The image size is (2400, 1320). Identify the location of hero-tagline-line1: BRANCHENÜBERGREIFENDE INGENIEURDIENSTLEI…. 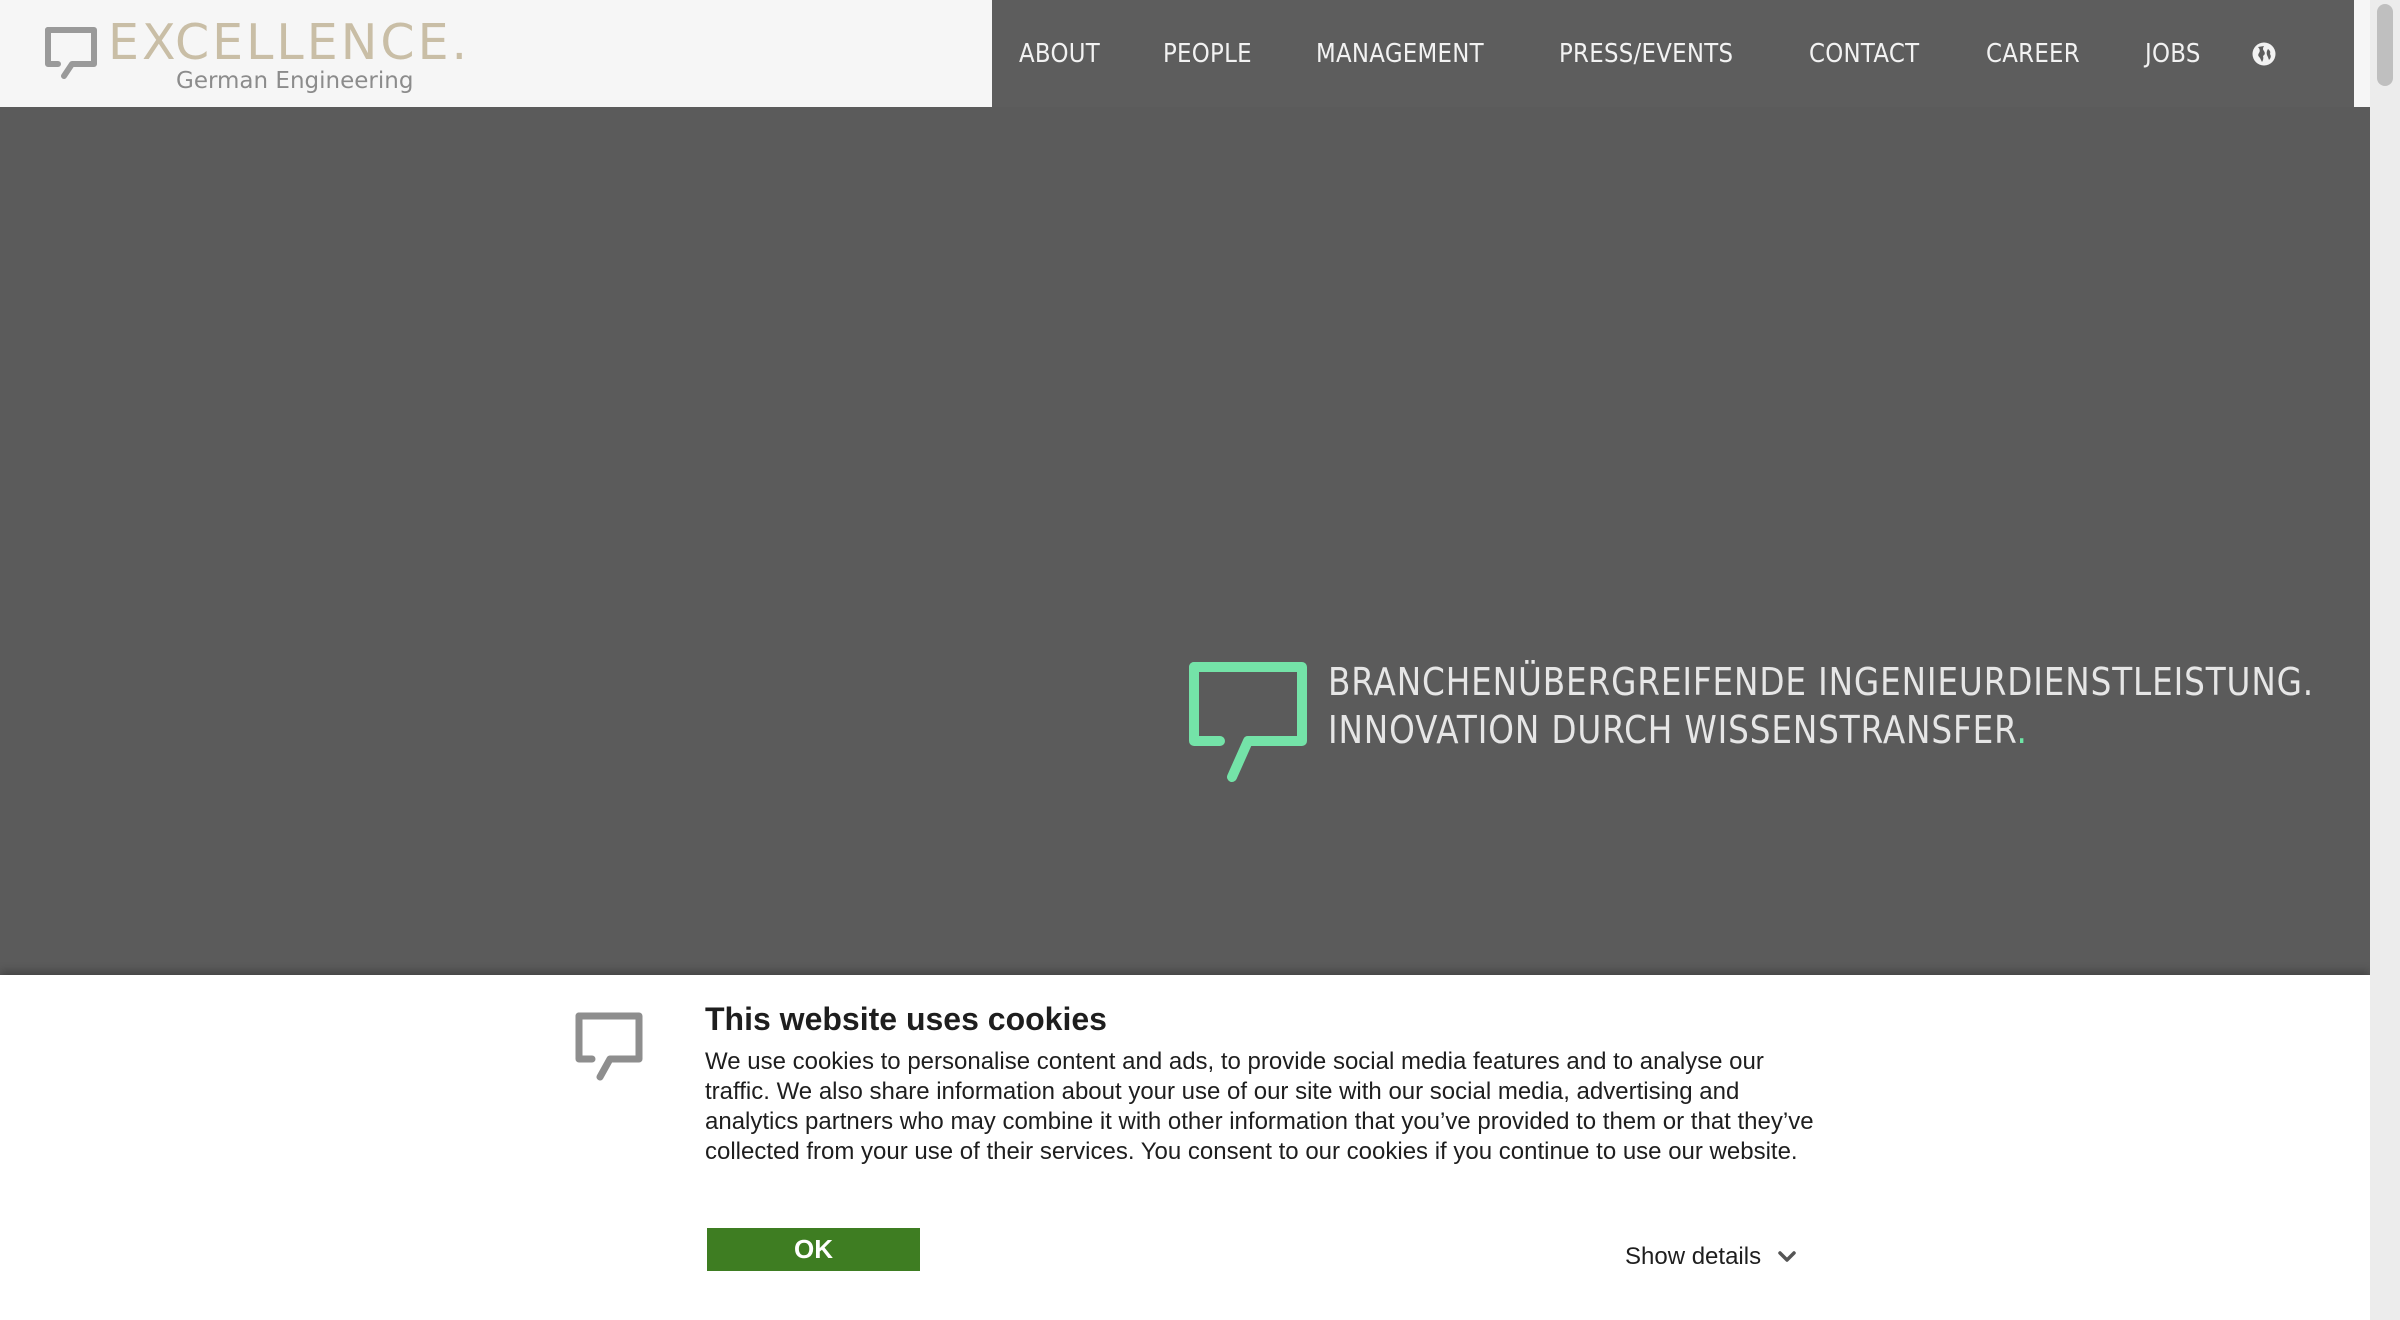
(1821, 682).